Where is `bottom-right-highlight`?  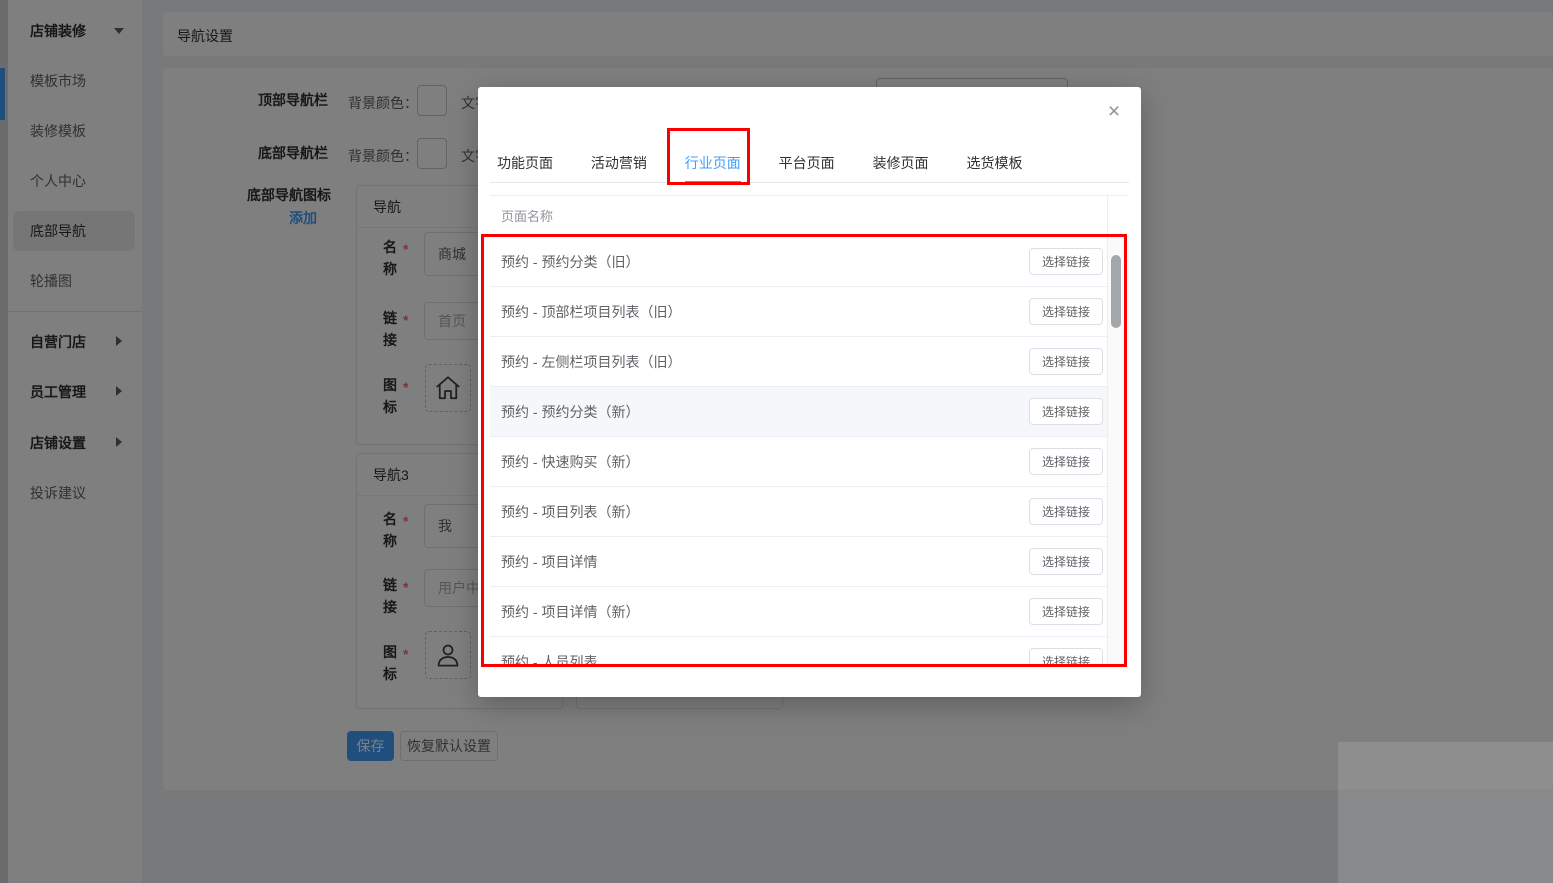
bottom-right-highlight is located at coordinates (1445, 812).